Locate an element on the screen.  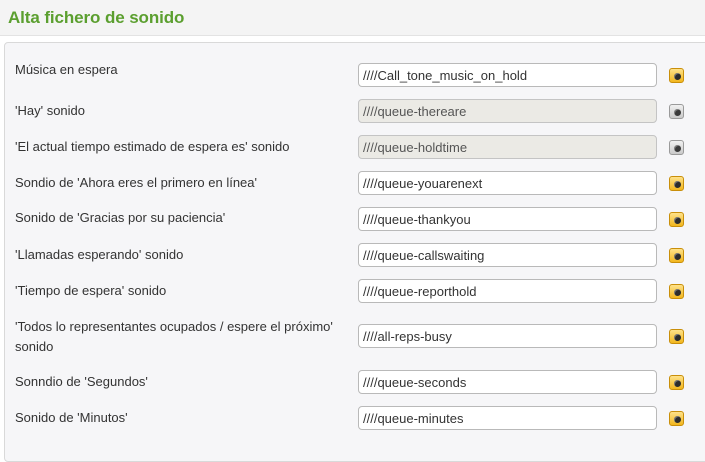
field-label: Sonido de 'Gracias por su paciencia' is located at coordinates (120, 217).